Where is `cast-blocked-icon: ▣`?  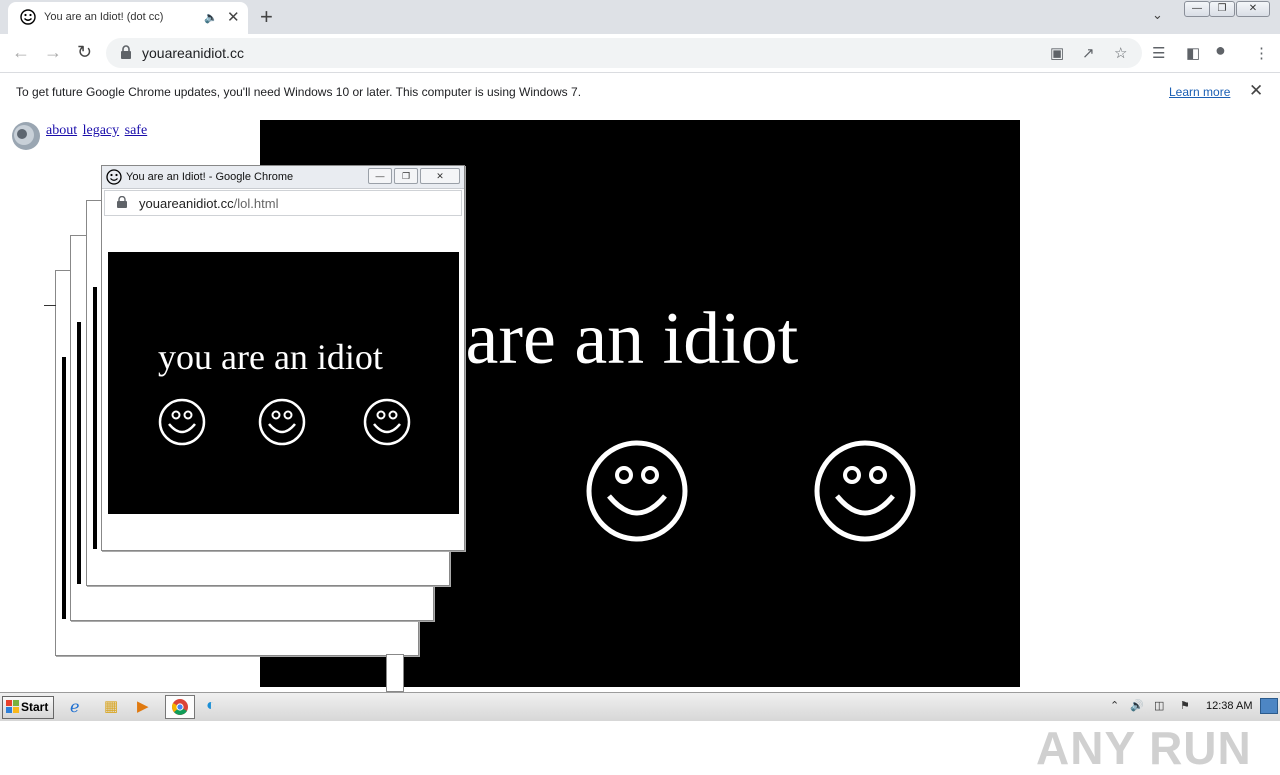 cast-blocked-icon: ▣ is located at coordinates (1057, 53).